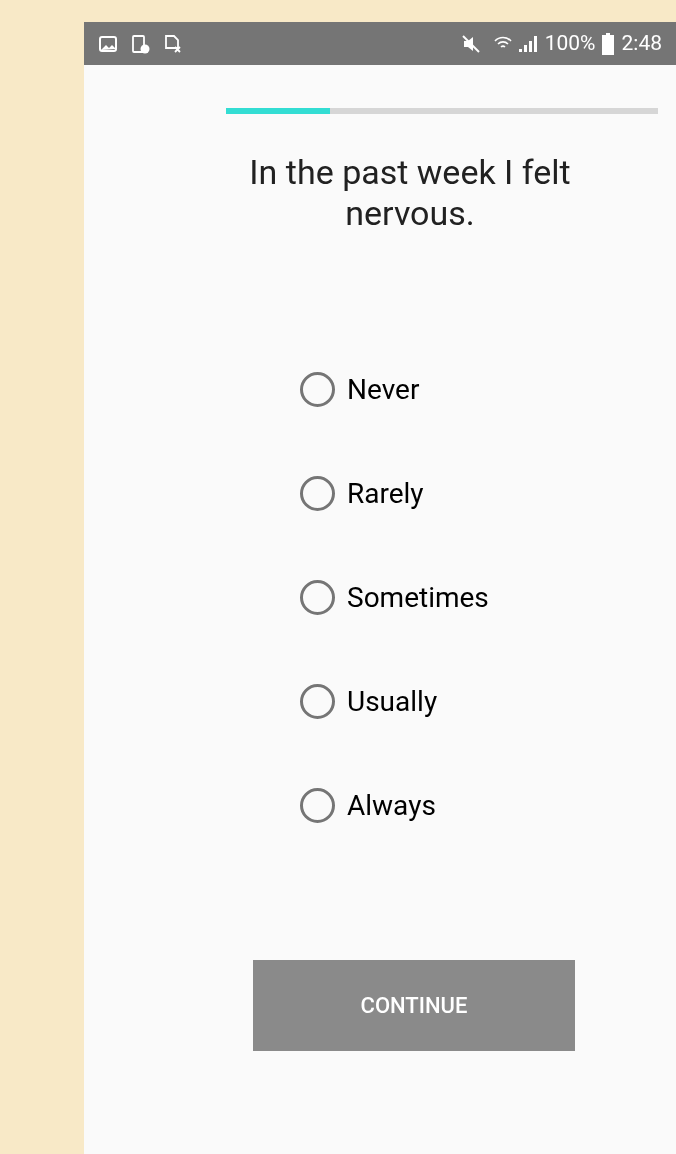 The image size is (676, 1154). I want to click on mute-icon, so click(470, 43).